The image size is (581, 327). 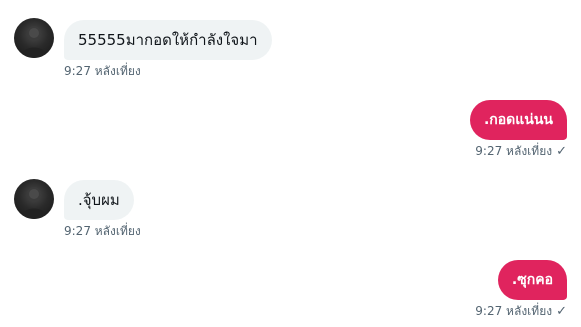 What do you see at coordinates (168, 40) in the screenshot?
I see `message-bubble-incoming: 55555มากอดให้กำลังใจมา` at bounding box center [168, 40].